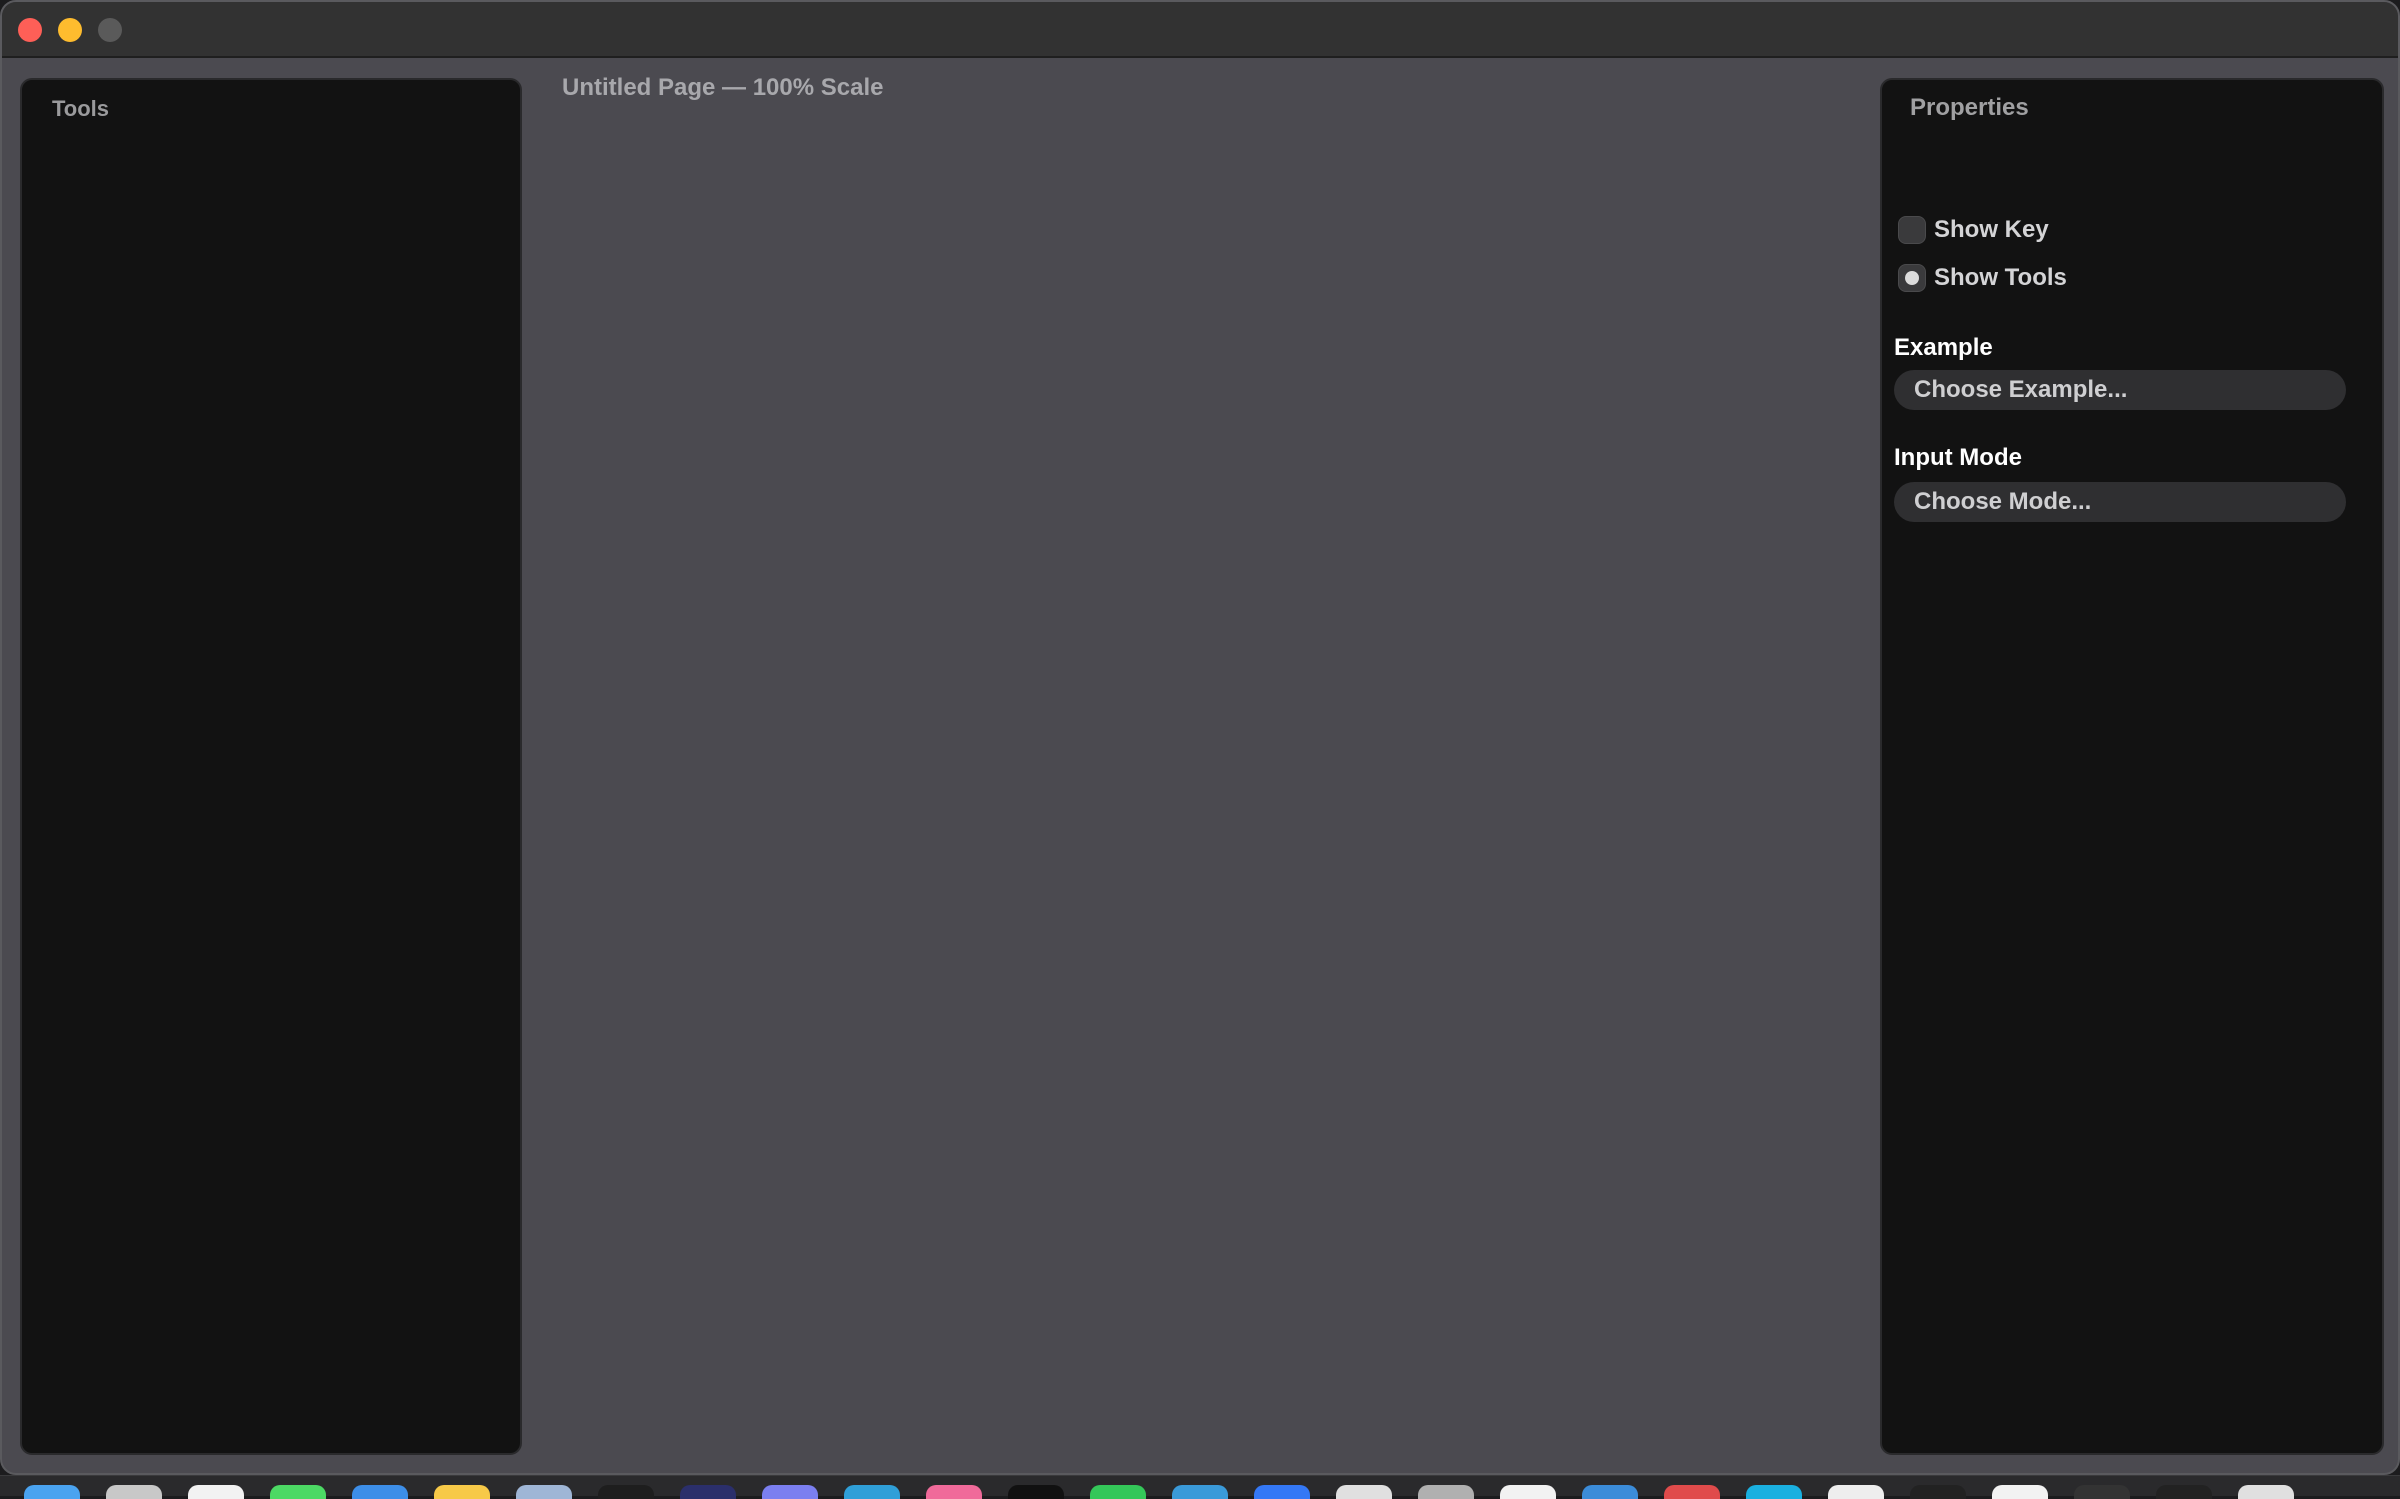 This screenshot has height=1499, width=2400. What do you see at coordinates (2000, 277) in the screenshot?
I see `show-tools-label: Show Tools` at bounding box center [2000, 277].